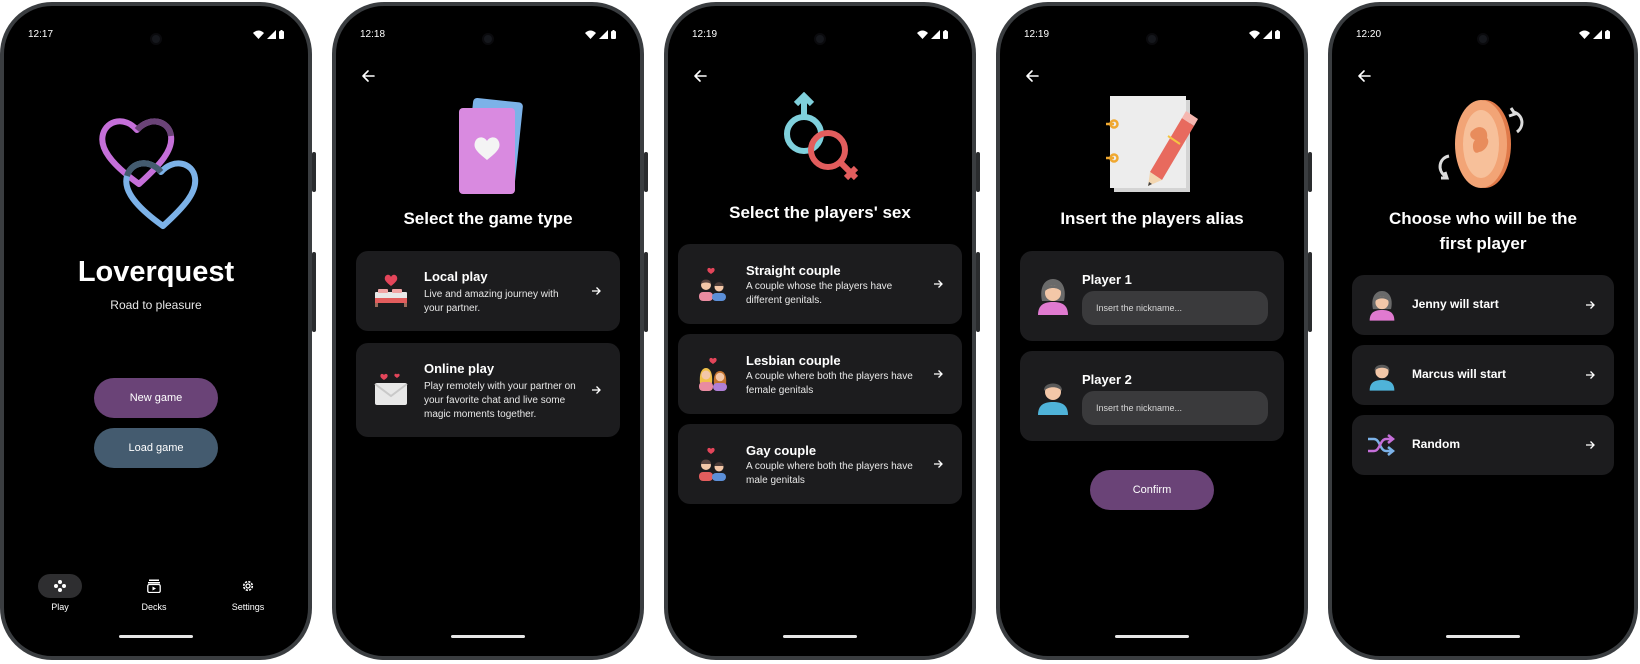 This screenshot has height=664, width=1640. I want to click on nav-label-settings: Settings, so click(248, 607).